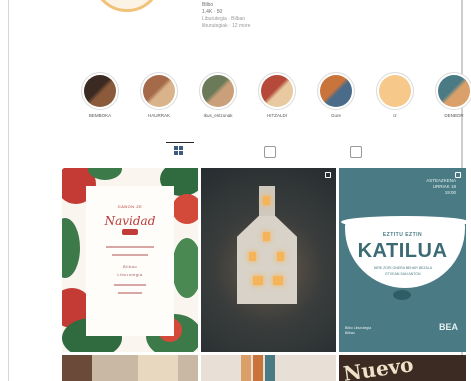 The width and height of the screenshot is (471, 381). What do you see at coordinates (130, 274) in the screenshot?
I see `invitation-line-2: Liburutegia` at bounding box center [130, 274].